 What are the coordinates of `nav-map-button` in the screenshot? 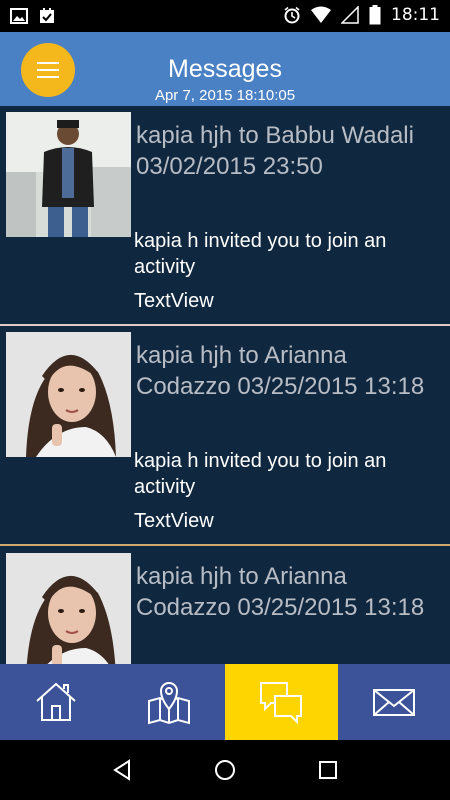 It's located at (169, 702).